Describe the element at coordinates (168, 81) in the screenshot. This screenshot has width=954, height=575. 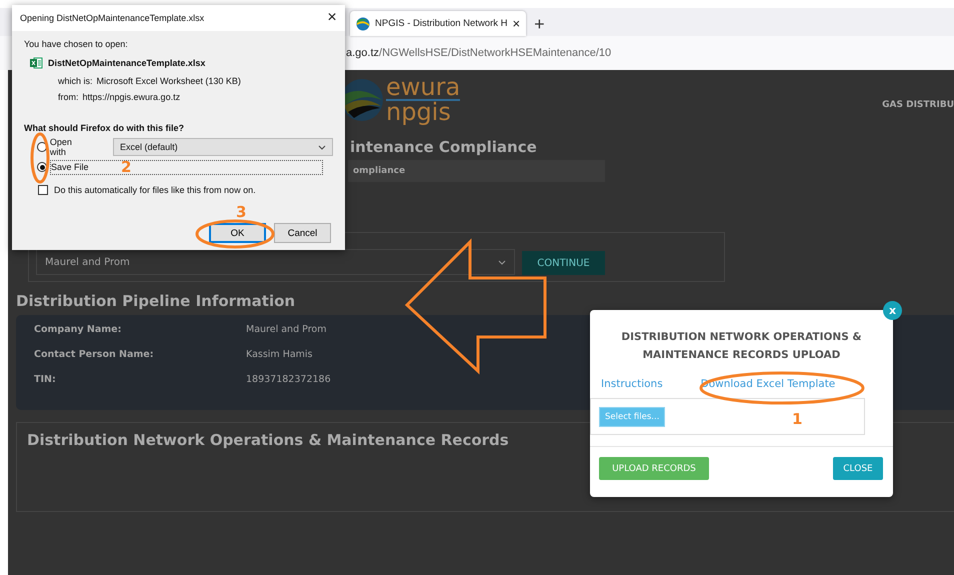
I see `info-value: Microsoft Excel Worksheet (130 KB)` at that location.